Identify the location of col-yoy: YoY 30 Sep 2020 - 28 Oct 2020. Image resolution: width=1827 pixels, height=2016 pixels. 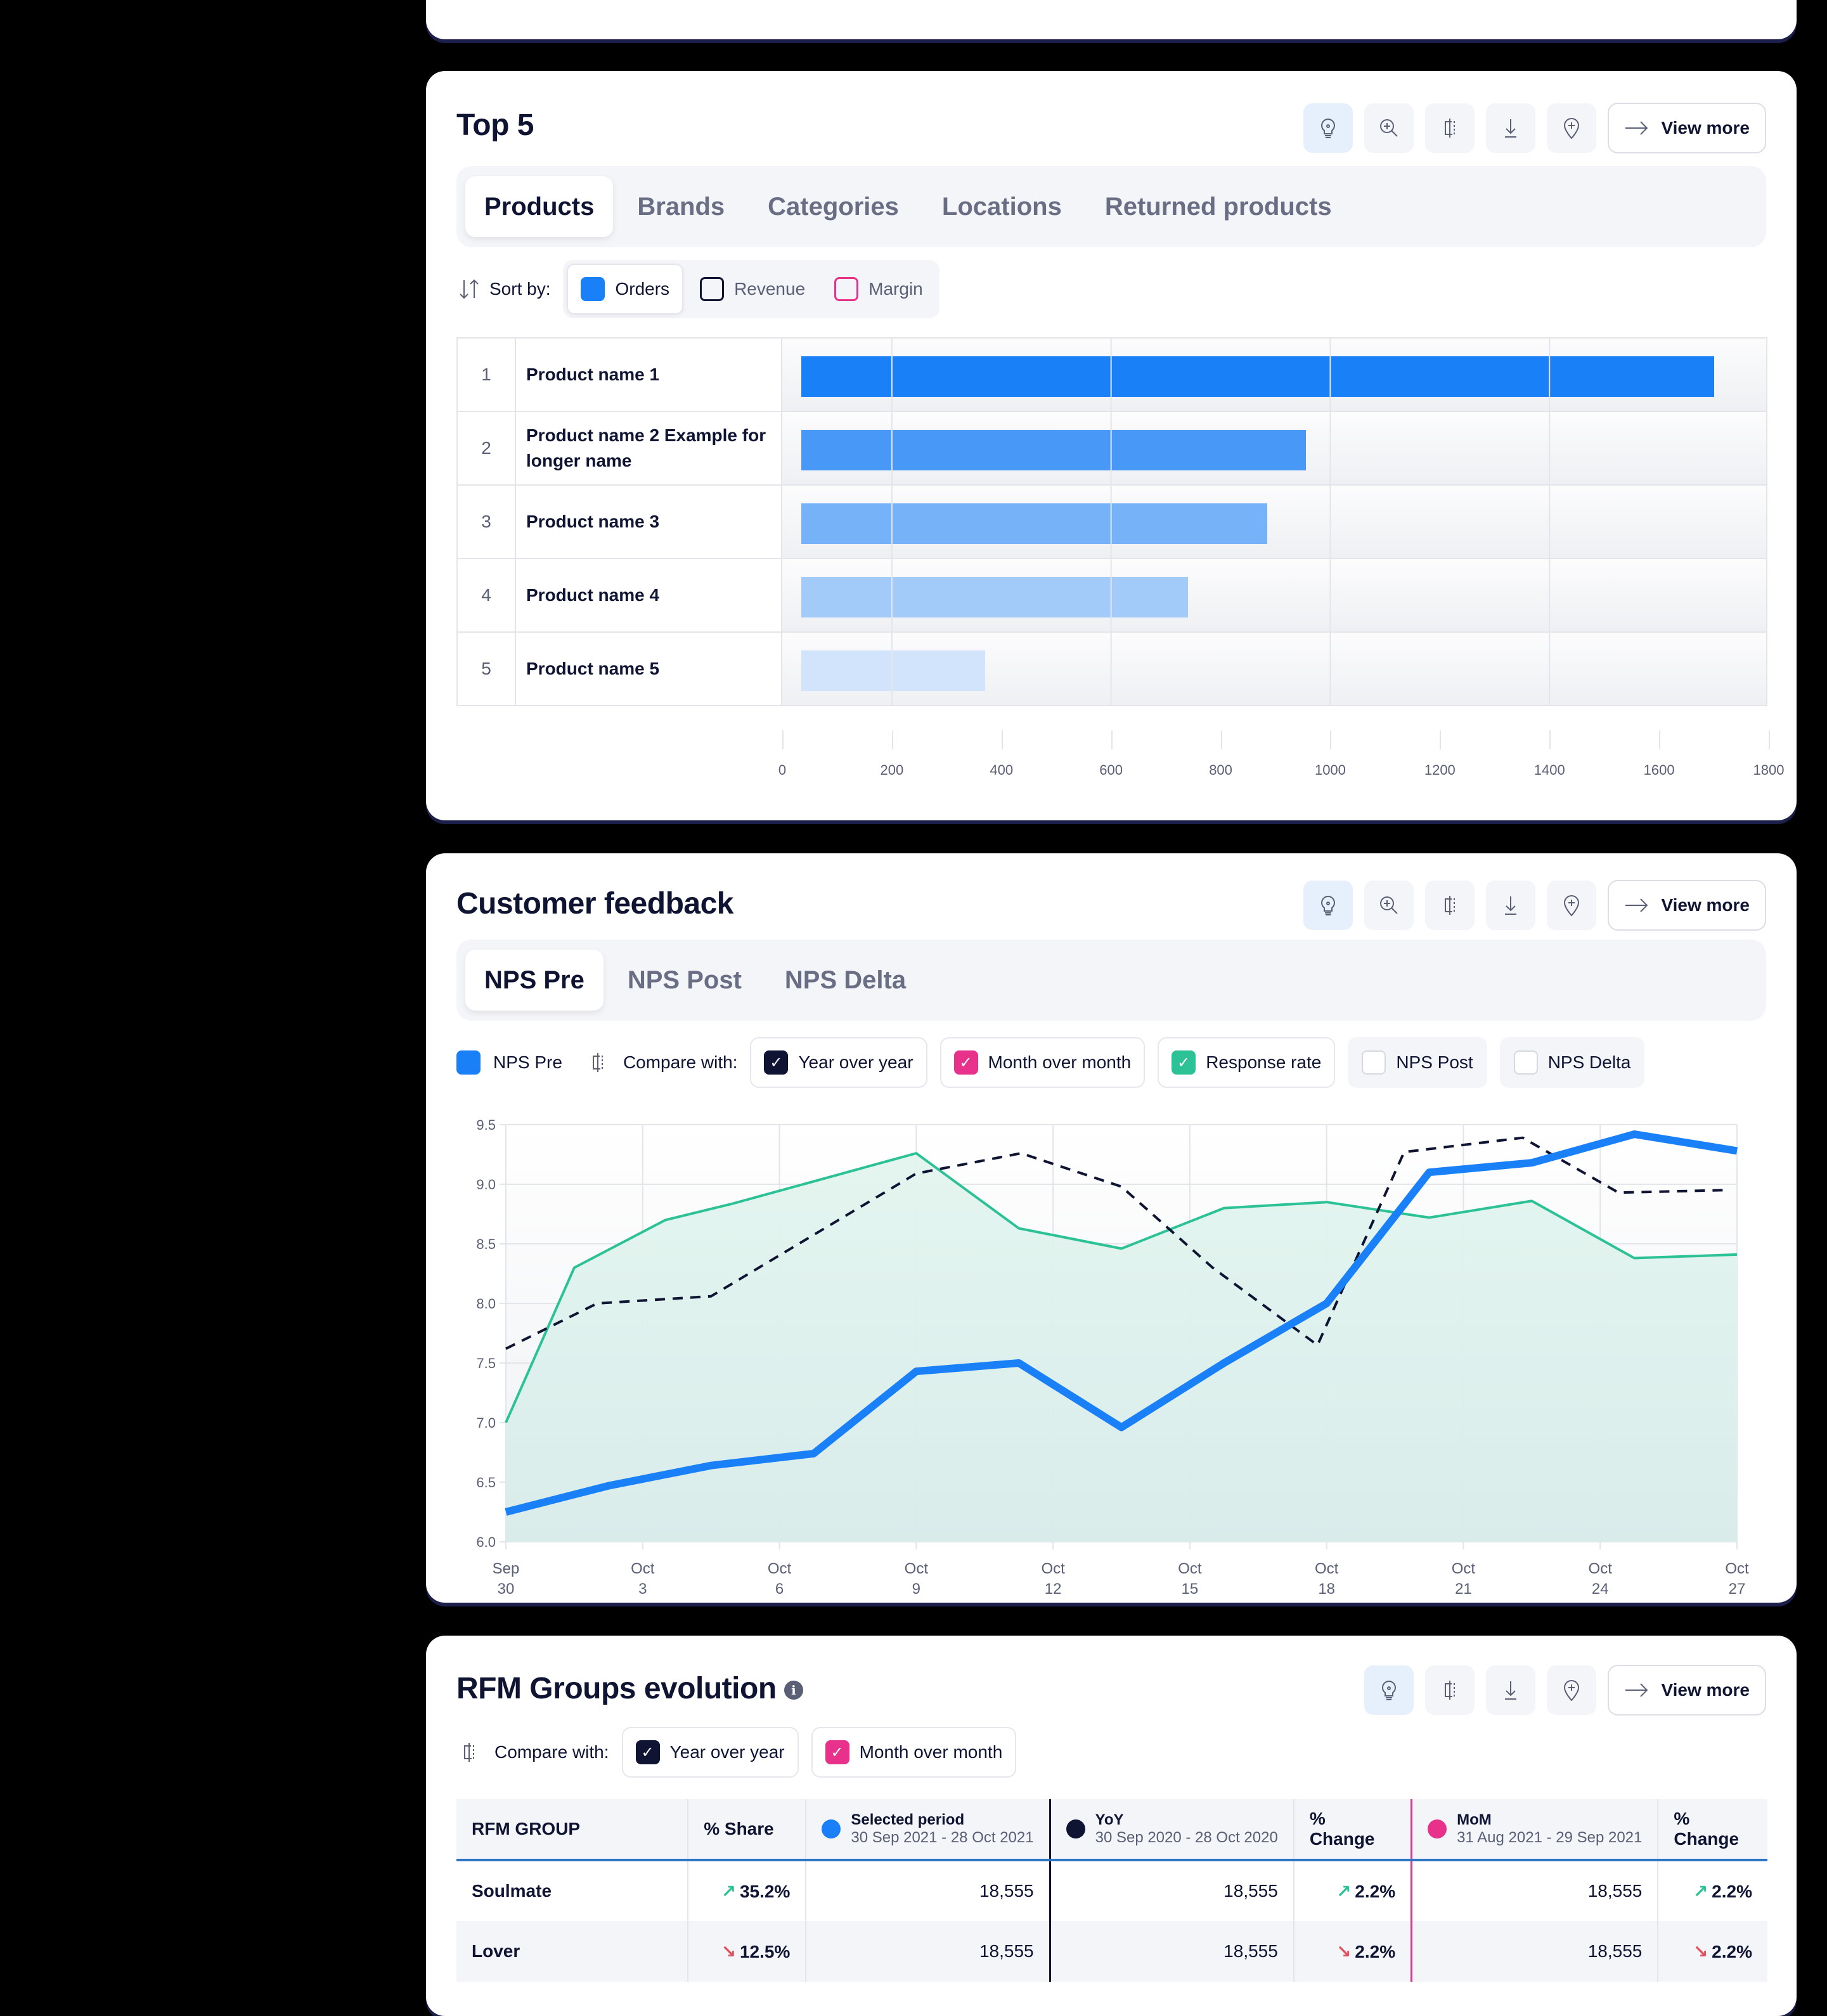
(1171, 1830).